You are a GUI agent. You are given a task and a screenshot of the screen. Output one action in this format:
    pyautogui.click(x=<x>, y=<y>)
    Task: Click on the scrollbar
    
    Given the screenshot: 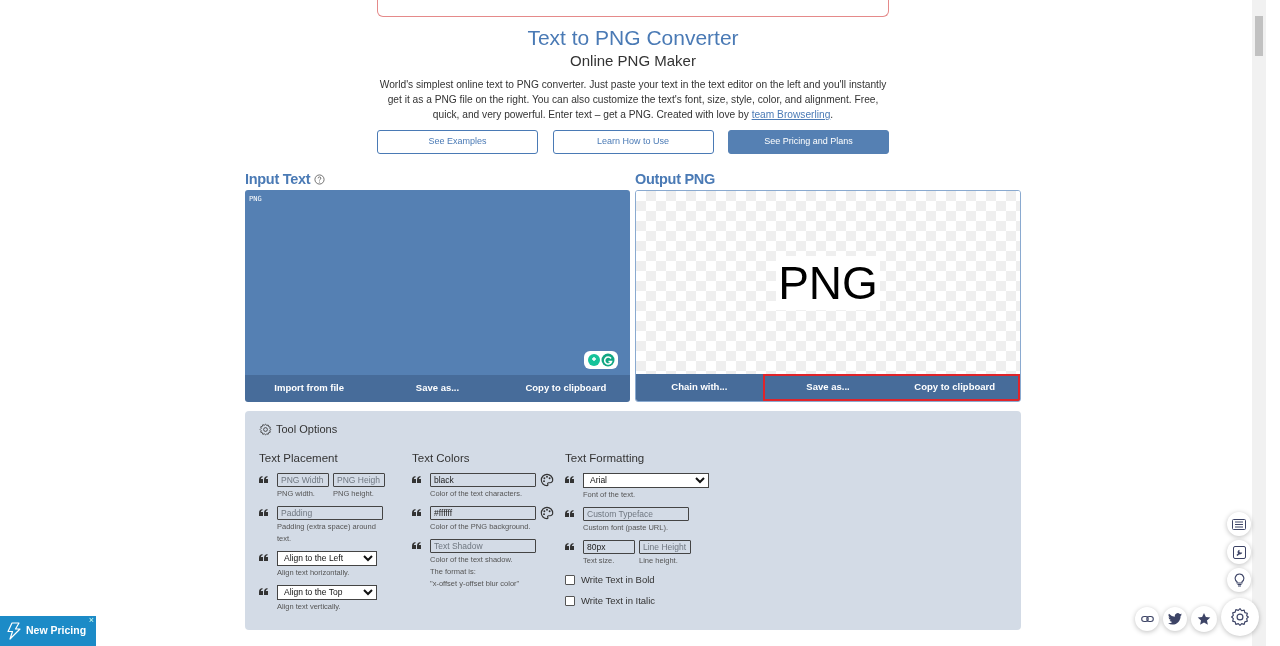 What is the action you would take?
    pyautogui.click(x=1259, y=323)
    